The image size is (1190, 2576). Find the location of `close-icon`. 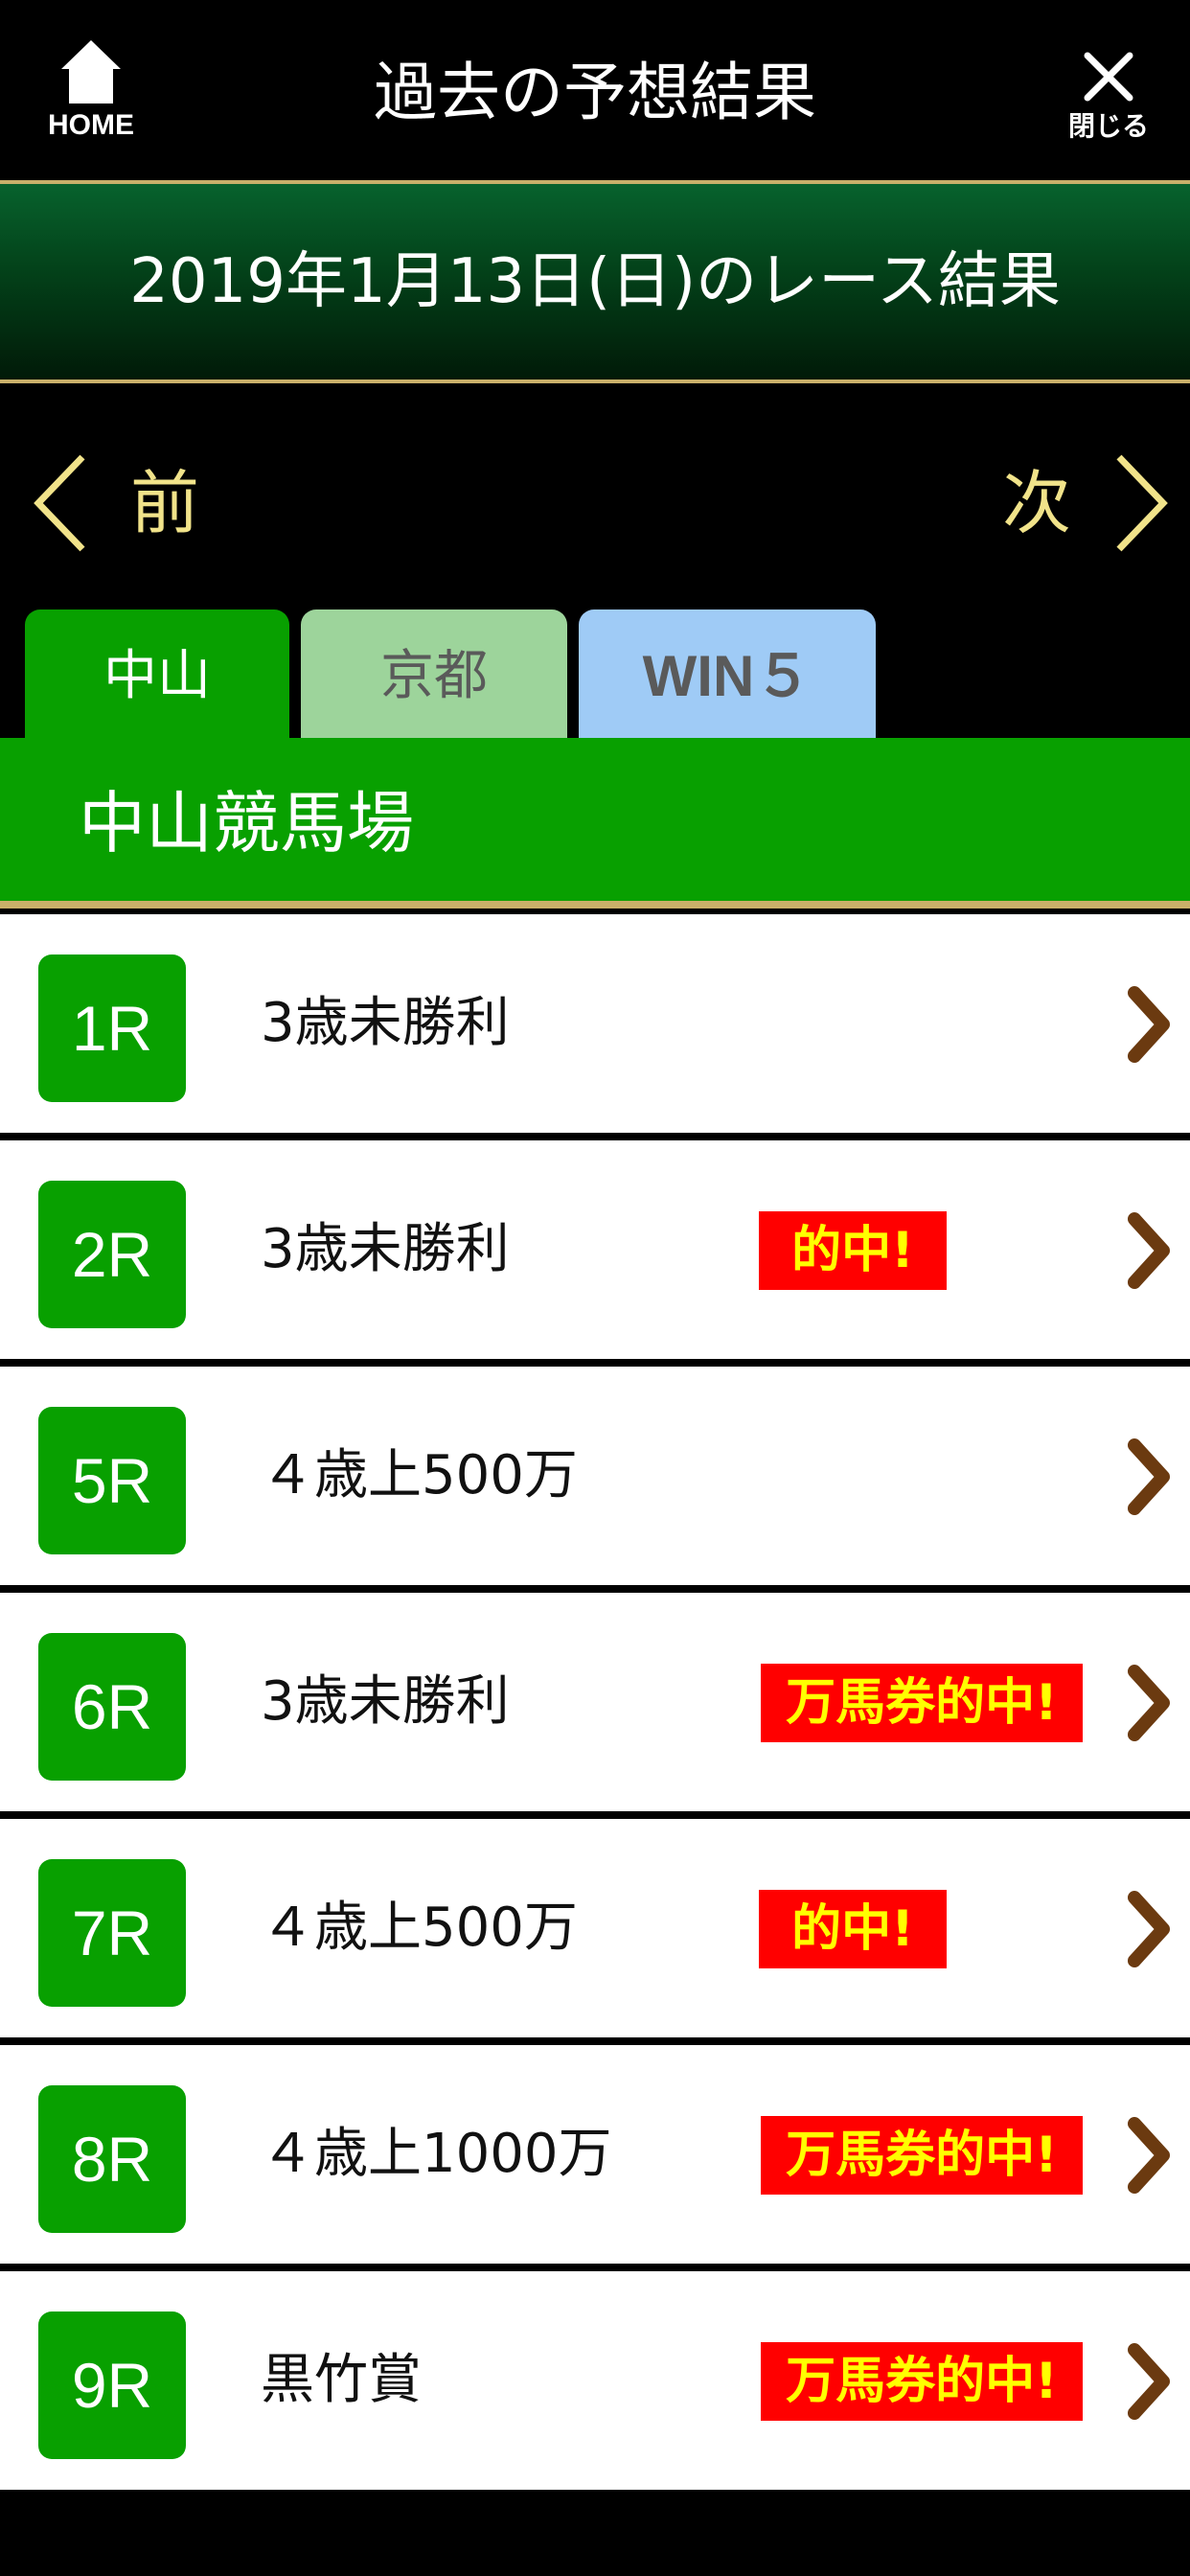

close-icon is located at coordinates (1108, 77).